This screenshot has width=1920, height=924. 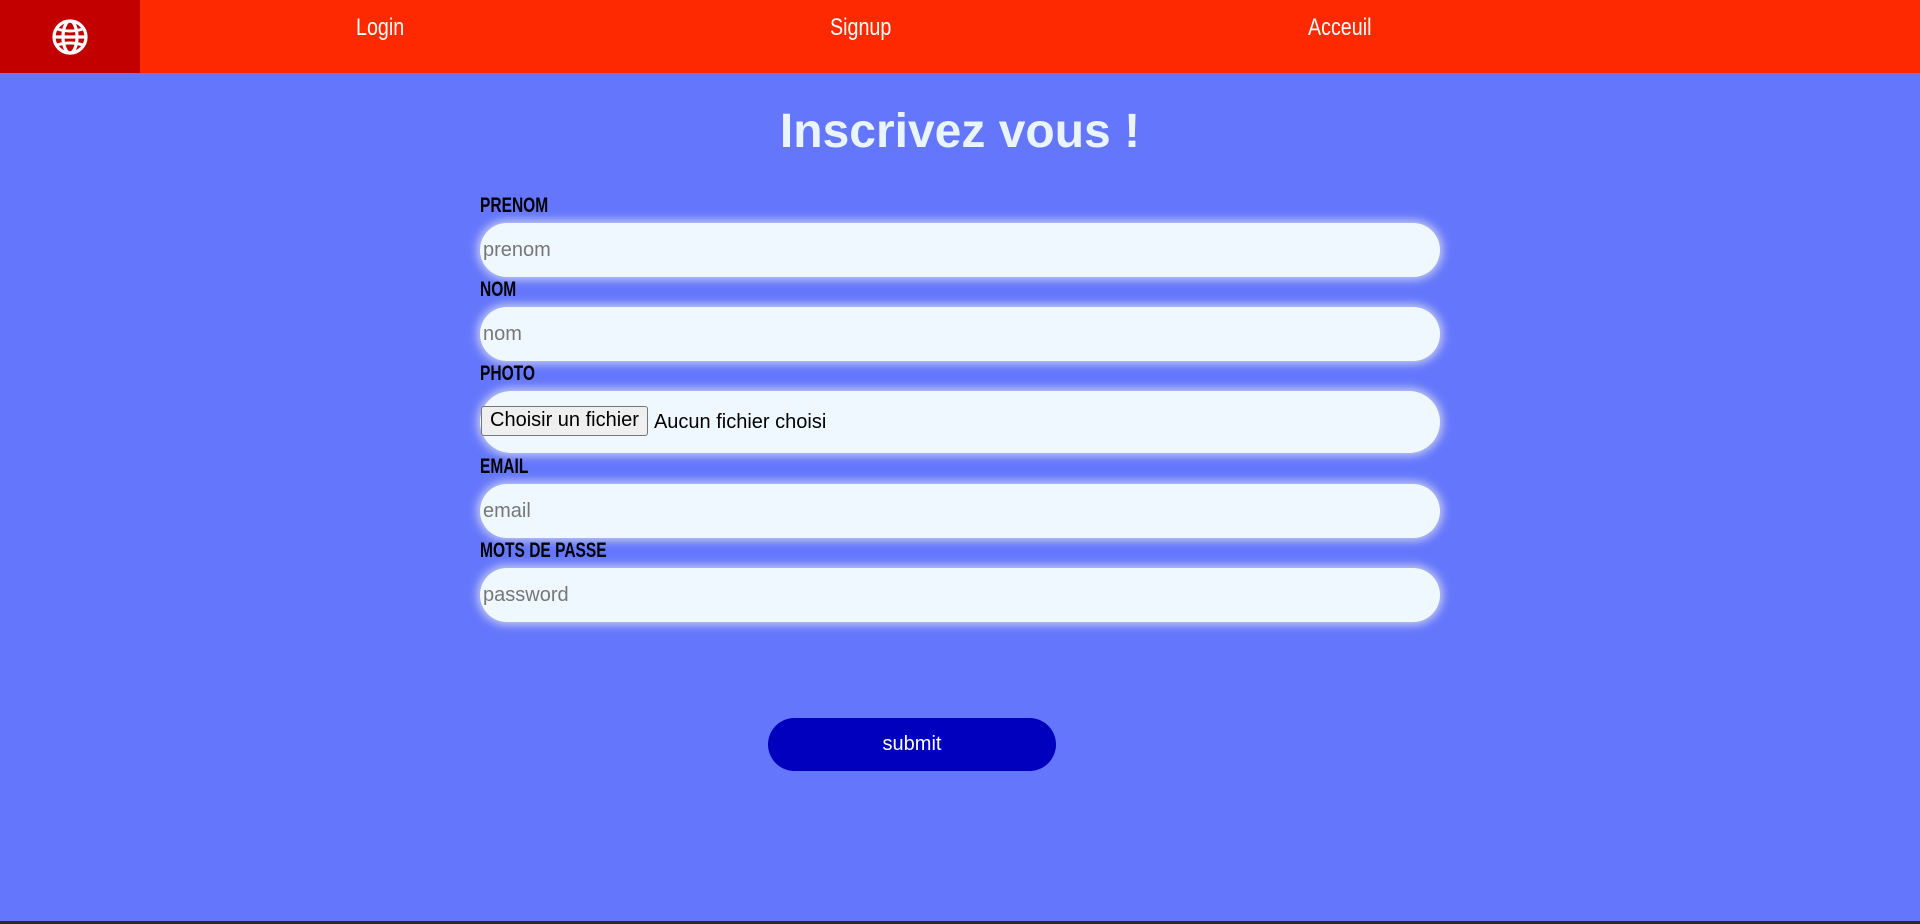 What do you see at coordinates (543, 550) in the screenshot?
I see `password-label: MOTS DE PASSE` at bounding box center [543, 550].